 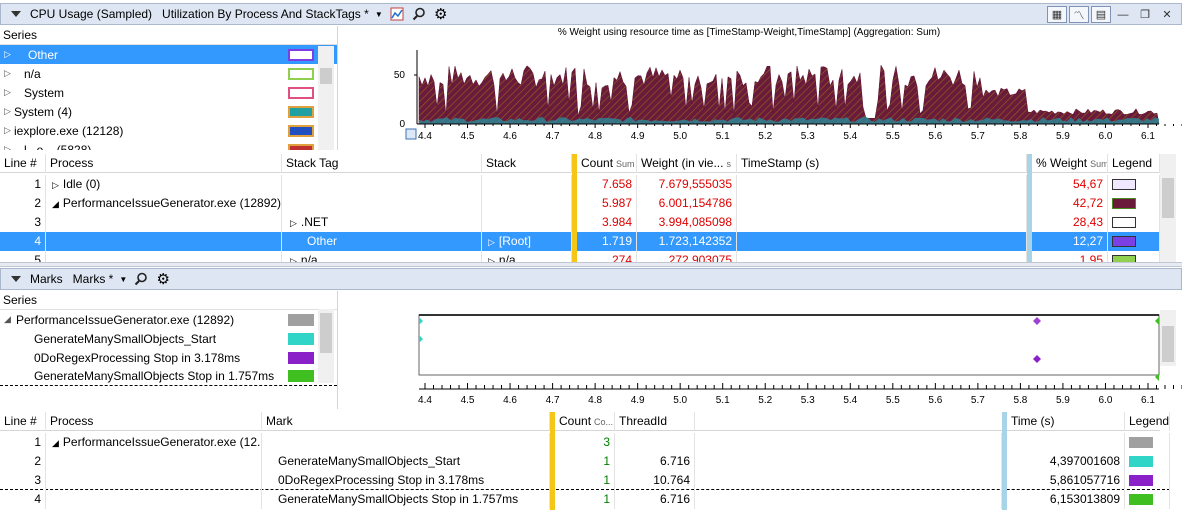 What do you see at coordinates (687, 241) in the screenshot?
I see `weight-cell: 1.723,142352` at bounding box center [687, 241].